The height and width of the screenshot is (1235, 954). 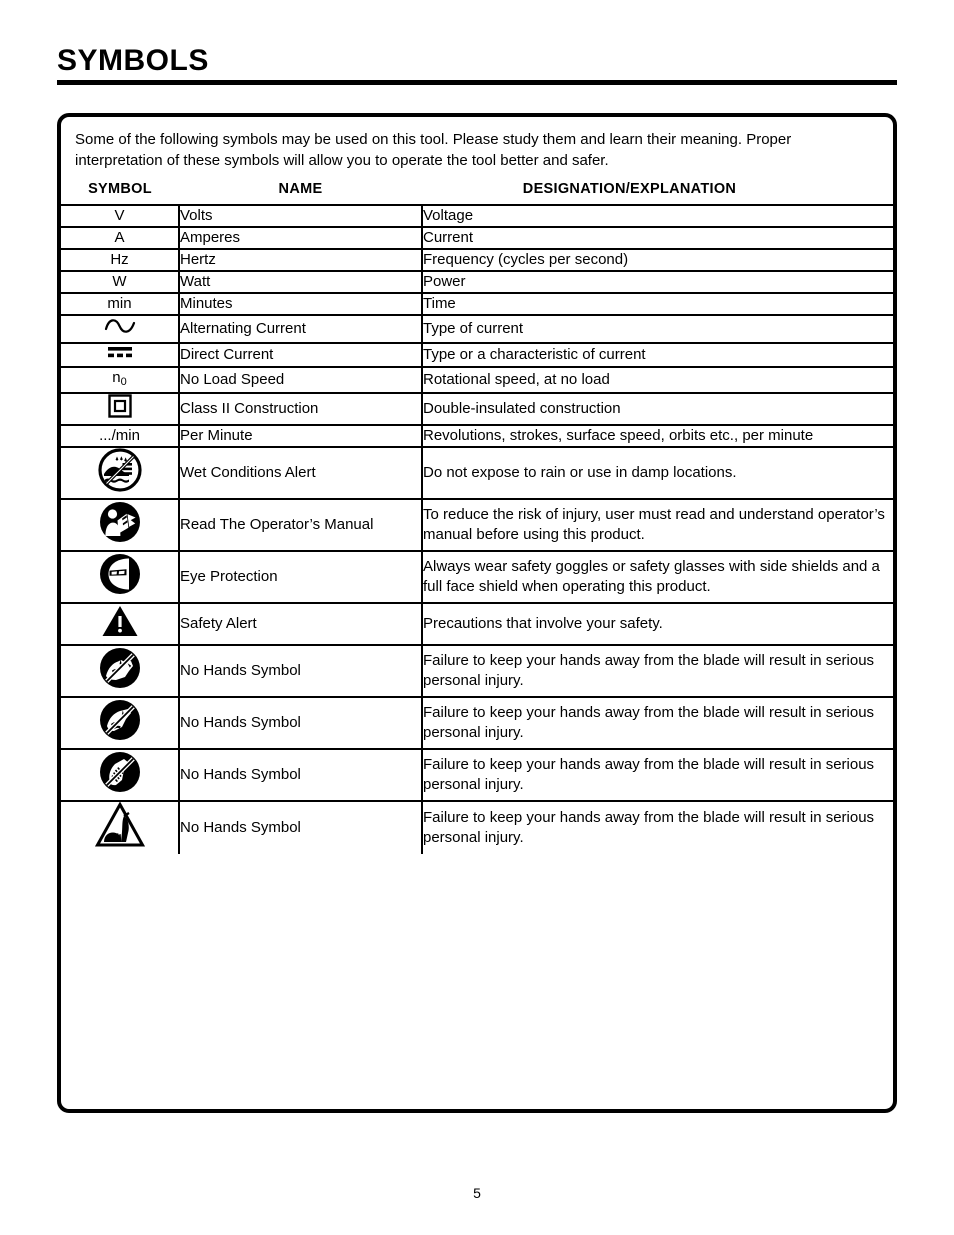 I want to click on symbol-designation-cell: Precautions that involve your safety., so click(x=657, y=624).